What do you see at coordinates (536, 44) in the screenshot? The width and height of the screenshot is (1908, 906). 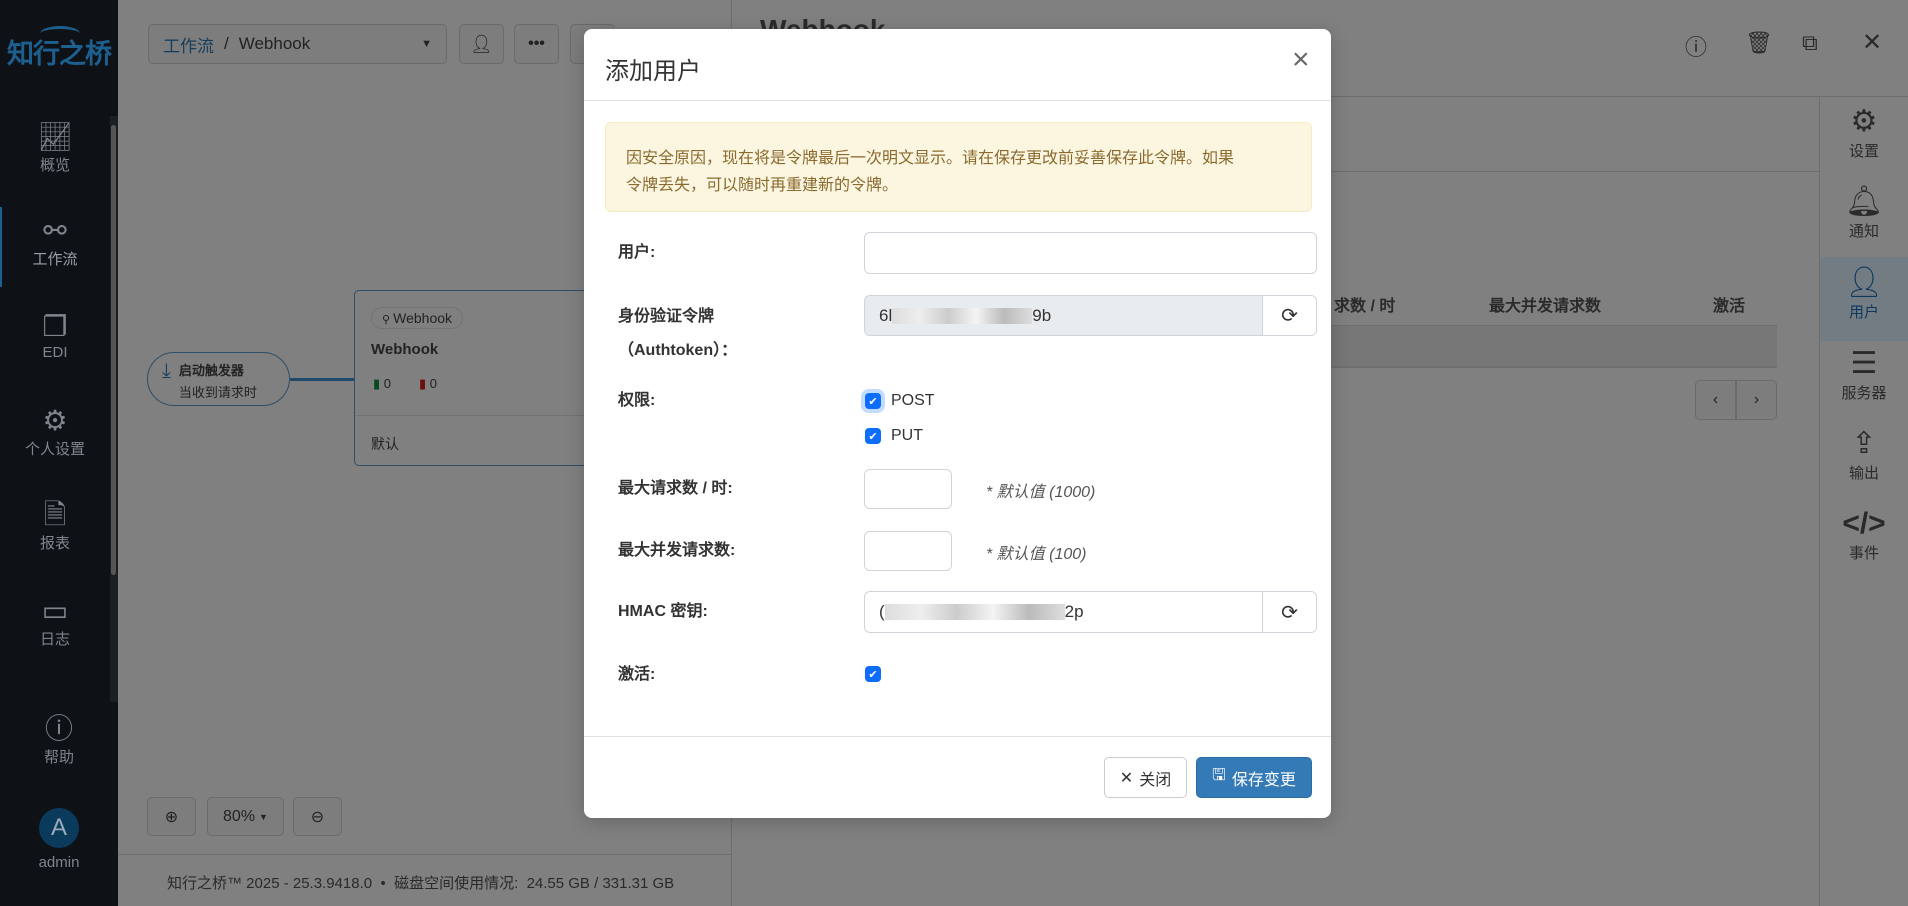 I see `more-button: •••` at bounding box center [536, 44].